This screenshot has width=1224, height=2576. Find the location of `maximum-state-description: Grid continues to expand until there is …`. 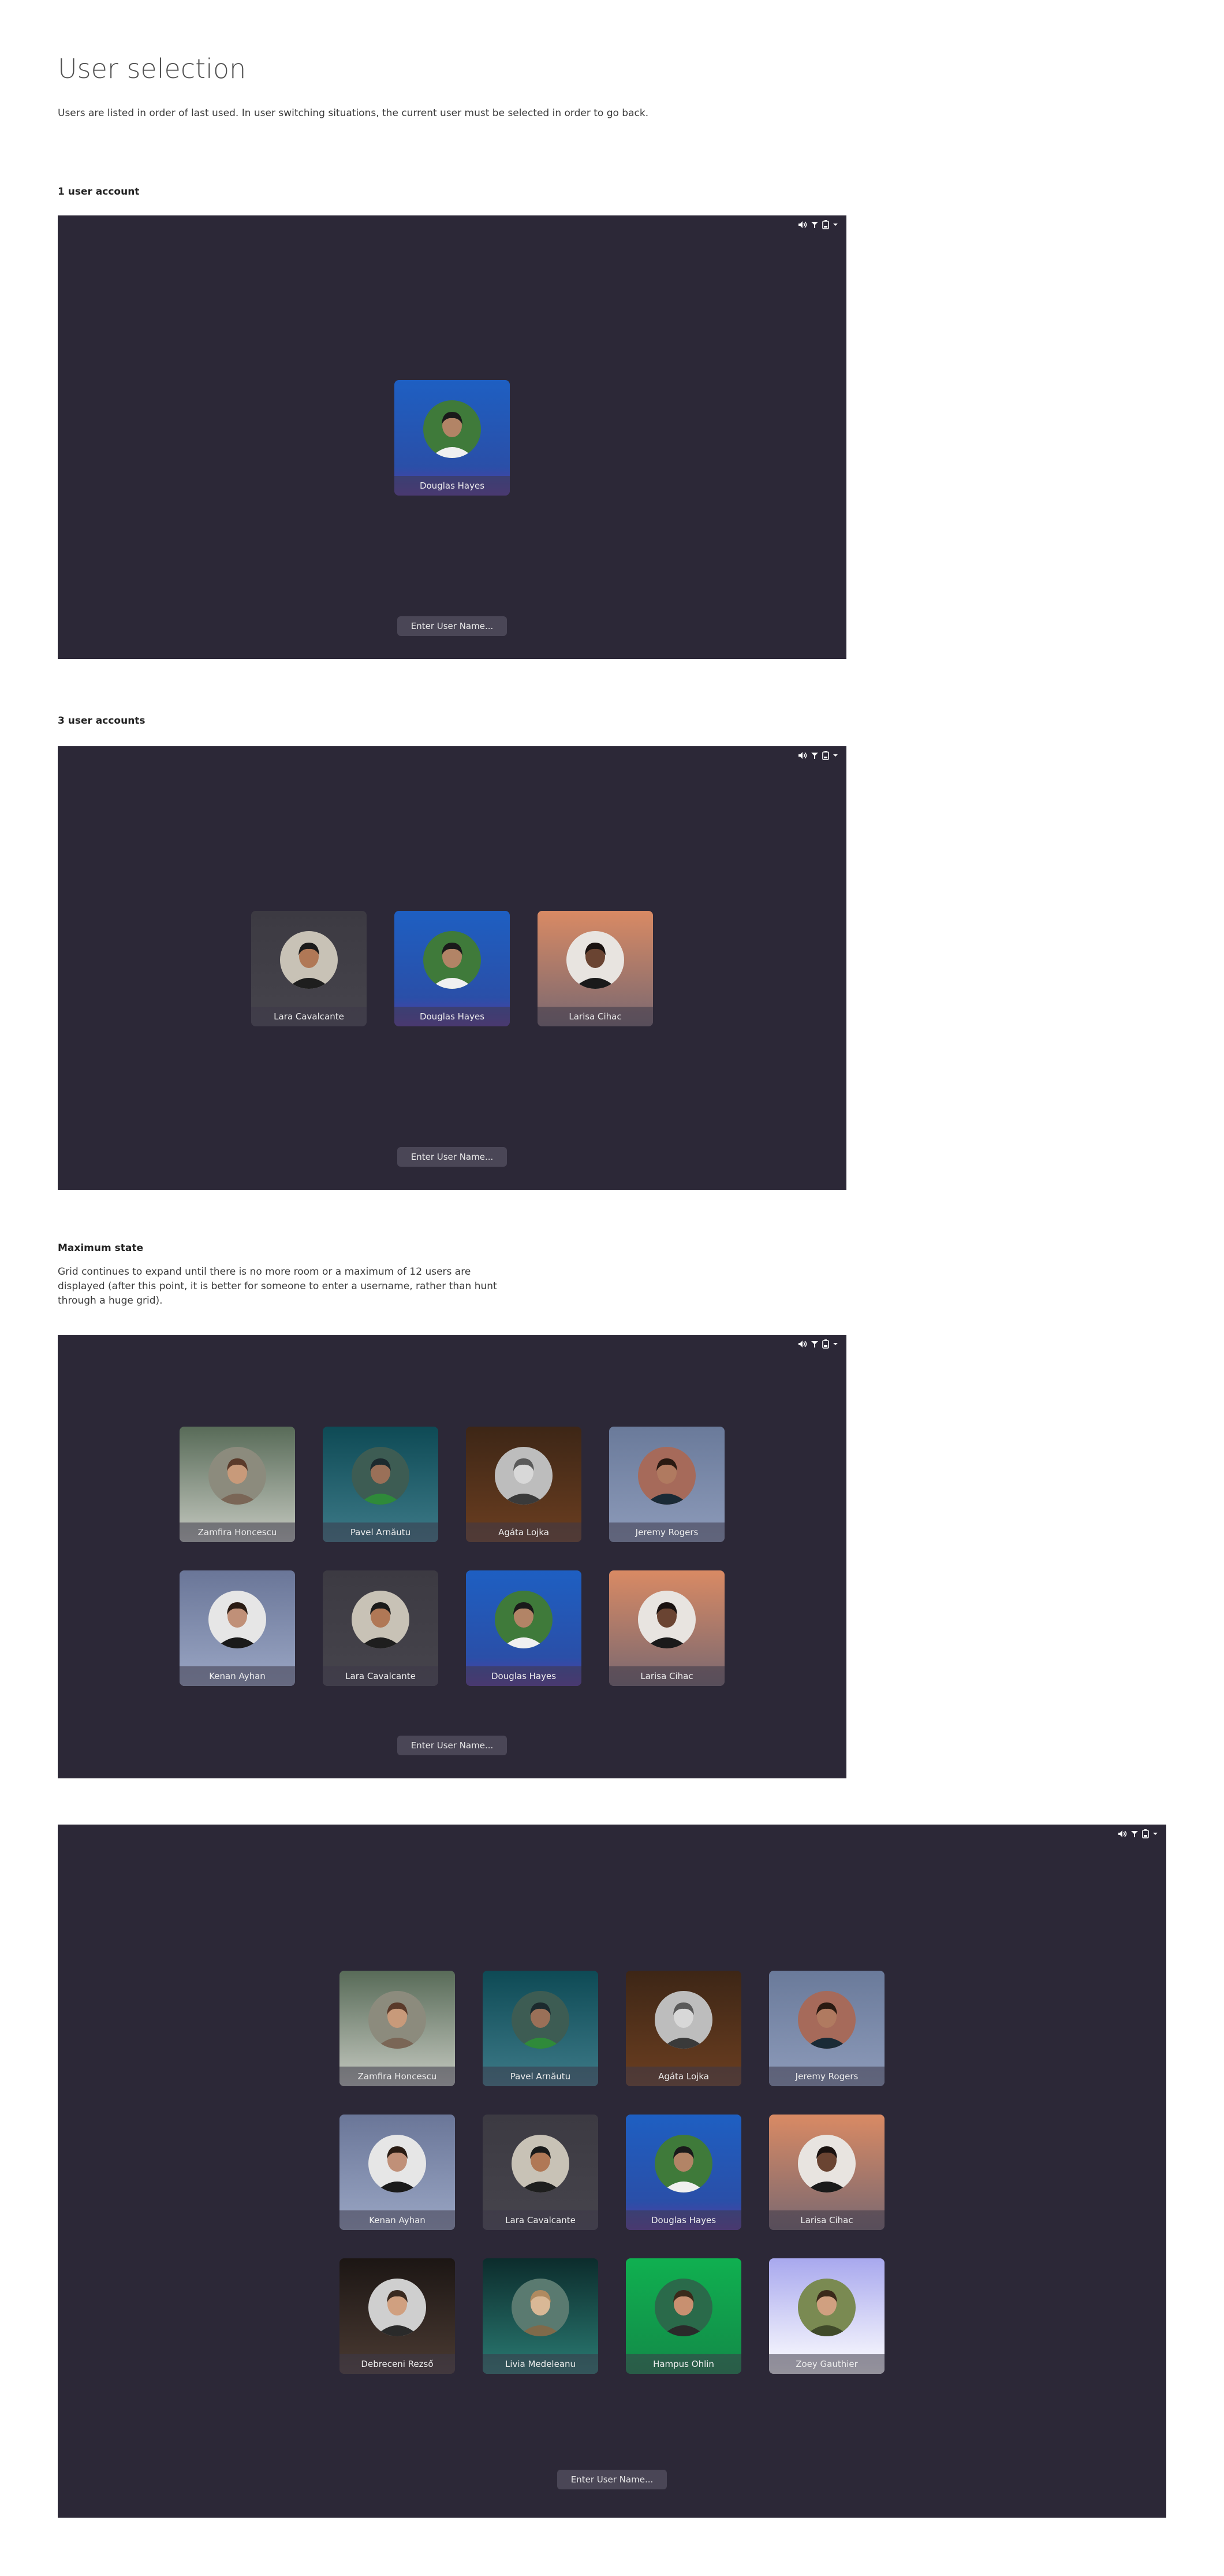

maximum-state-description: Grid continues to expand until there is … is located at coordinates (277, 1286).